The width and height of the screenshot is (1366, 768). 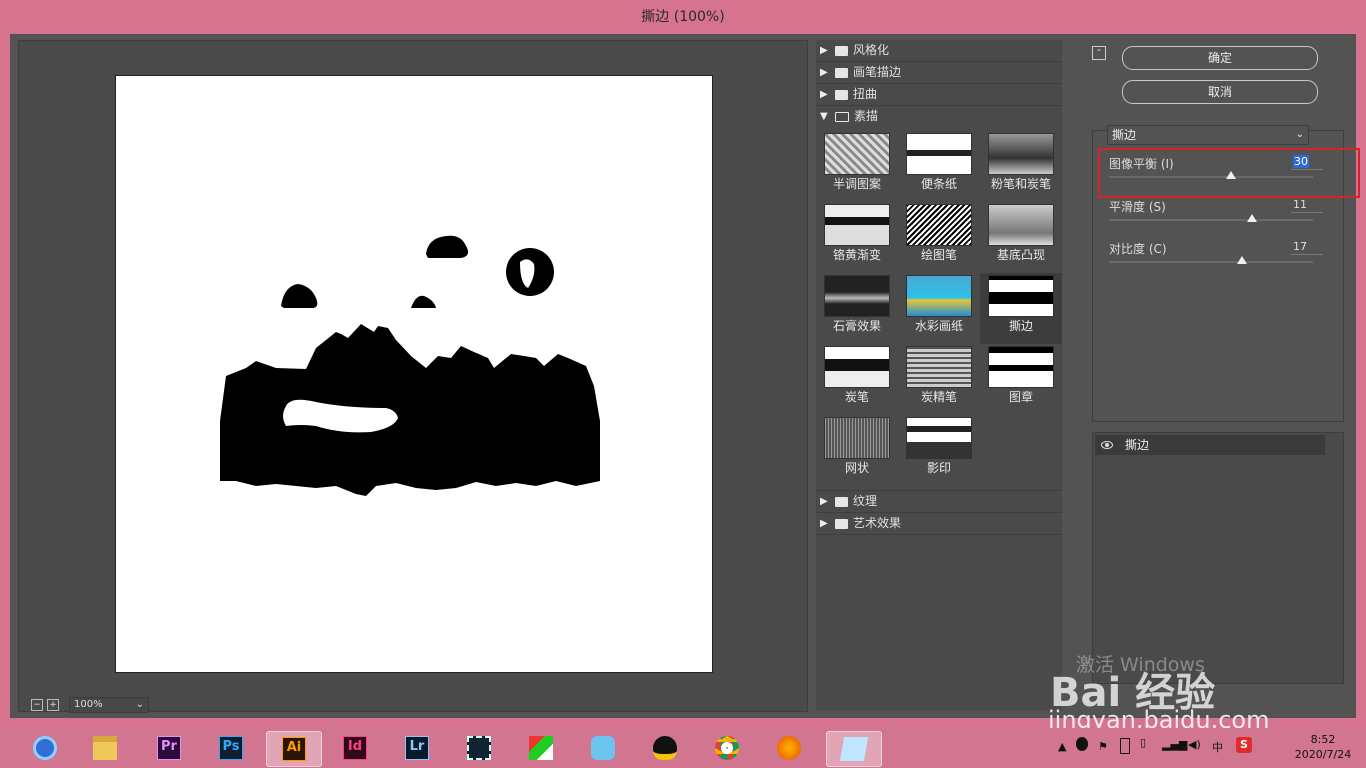 What do you see at coordinates (727, 748) in the screenshot?
I see `chrome-icon` at bounding box center [727, 748].